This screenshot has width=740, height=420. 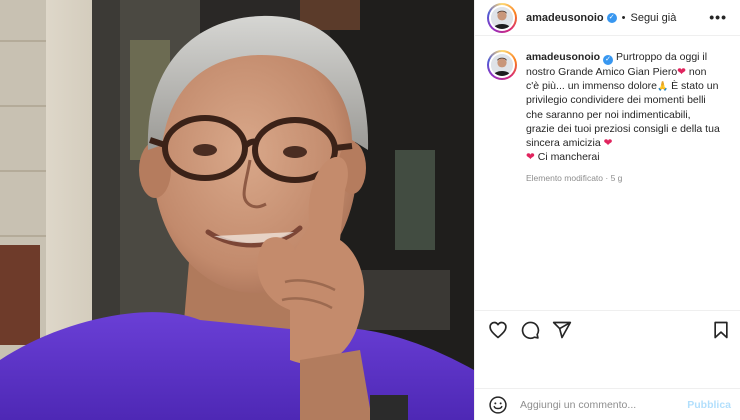 I want to click on caption-text-4: Ci mancherai, so click(x=567, y=157).